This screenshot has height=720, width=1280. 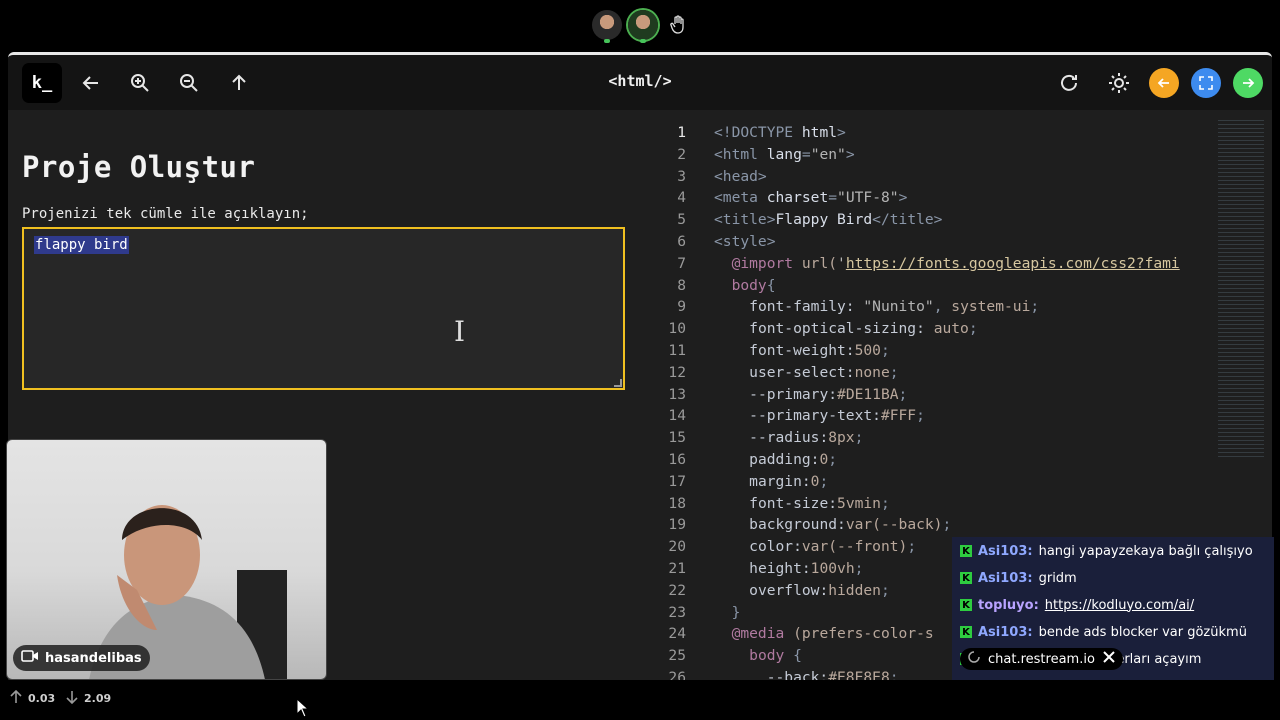 What do you see at coordinates (677, 525) in the screenshot?
I see `line-number: 19` at bounding box center [677, 525].